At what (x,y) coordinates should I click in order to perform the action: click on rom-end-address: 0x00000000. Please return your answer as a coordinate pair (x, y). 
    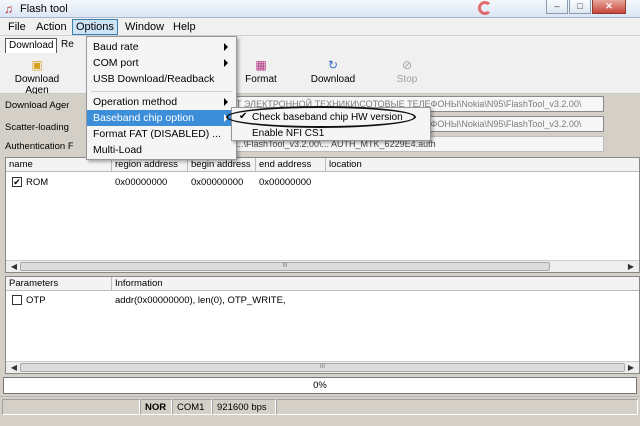
    Looking at the image, I should click on (285, 182).